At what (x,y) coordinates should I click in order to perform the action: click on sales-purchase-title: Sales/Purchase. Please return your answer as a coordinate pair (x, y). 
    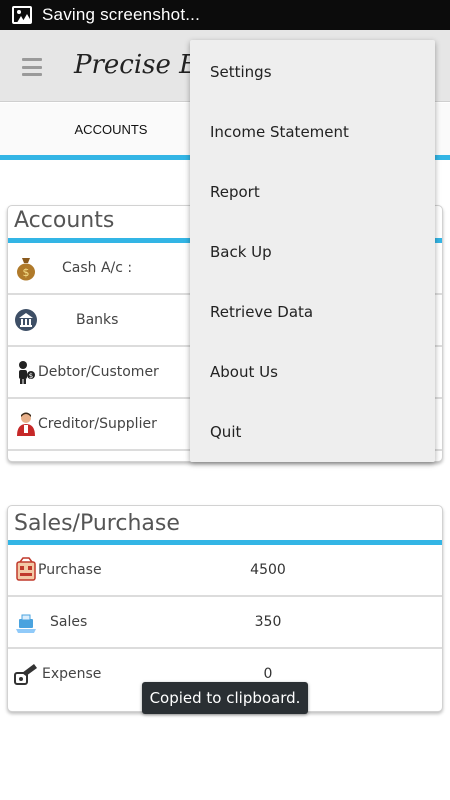
    Looking at the image, I should click on (97, 523).